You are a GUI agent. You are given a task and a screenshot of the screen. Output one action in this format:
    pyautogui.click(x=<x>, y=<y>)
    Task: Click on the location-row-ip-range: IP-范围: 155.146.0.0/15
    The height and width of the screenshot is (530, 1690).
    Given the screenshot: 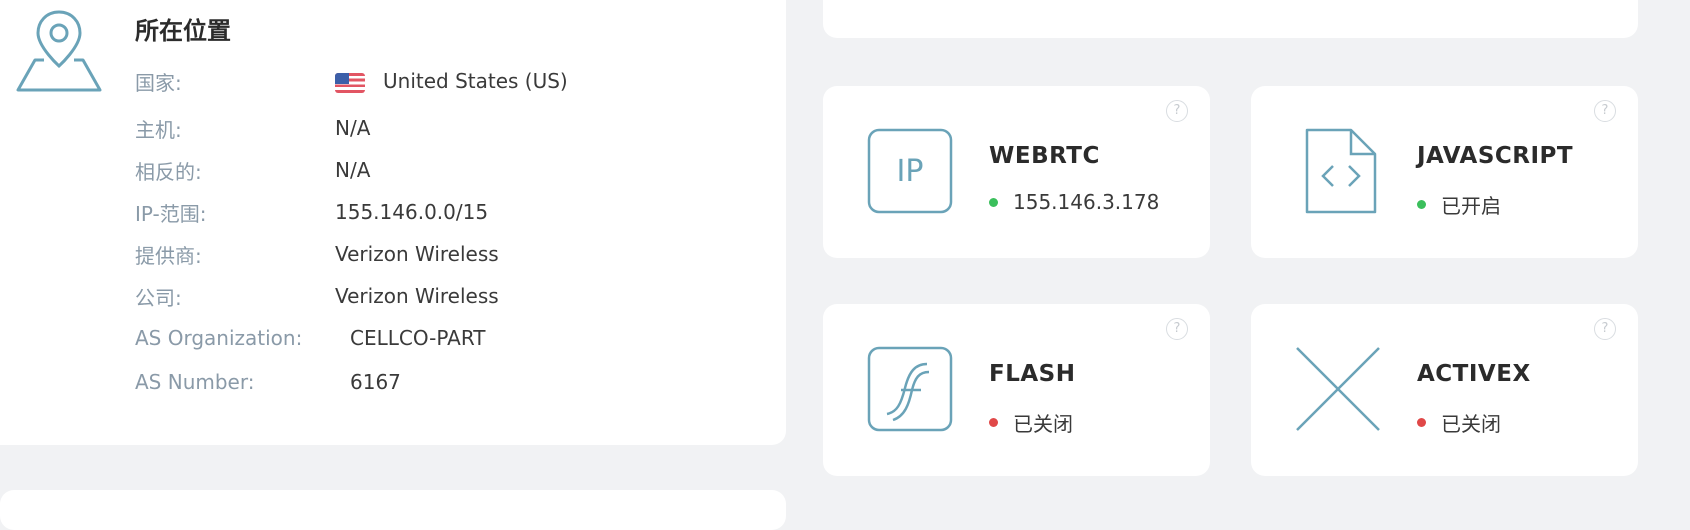 What is the action you would take?
    pyautogui.click(x=445, y=212)
    